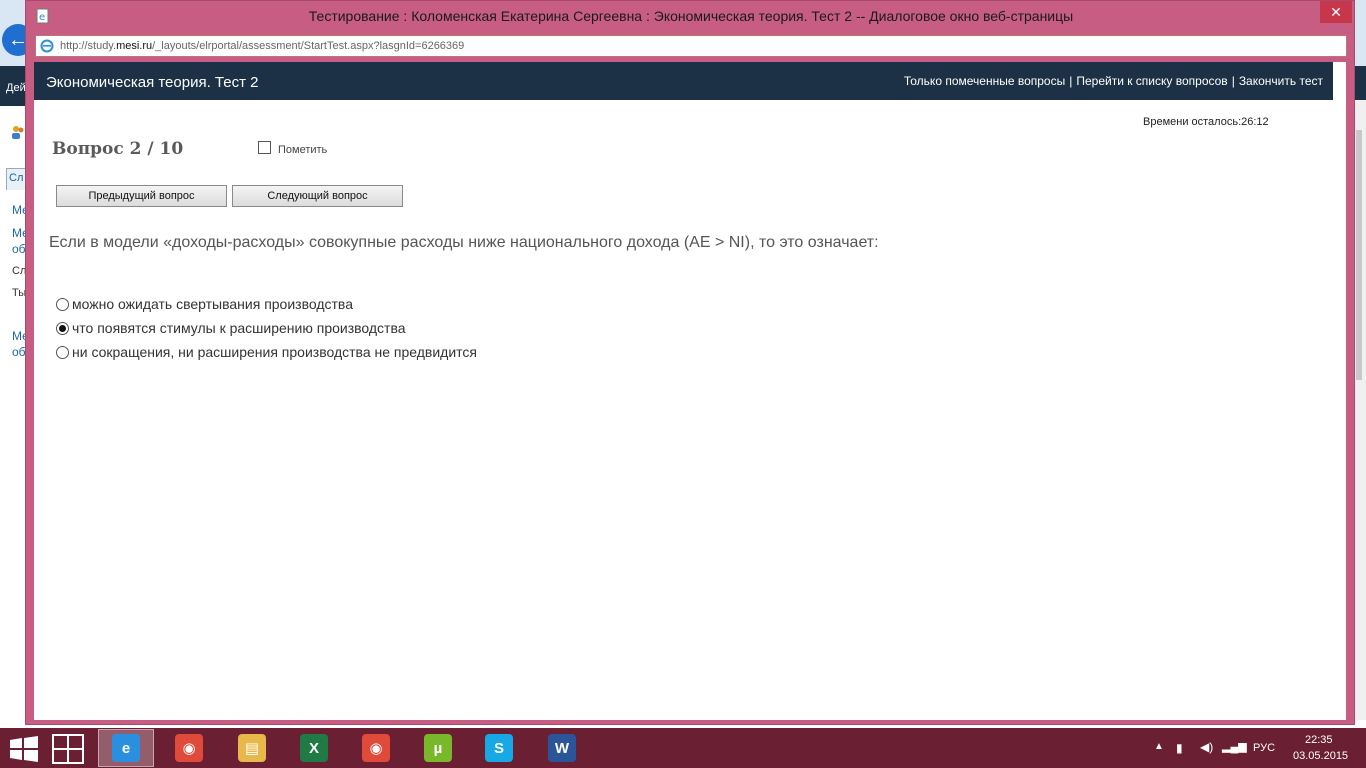 The image size is (1366, 768). I want to click on skype-icon: S, so click(499, 748).